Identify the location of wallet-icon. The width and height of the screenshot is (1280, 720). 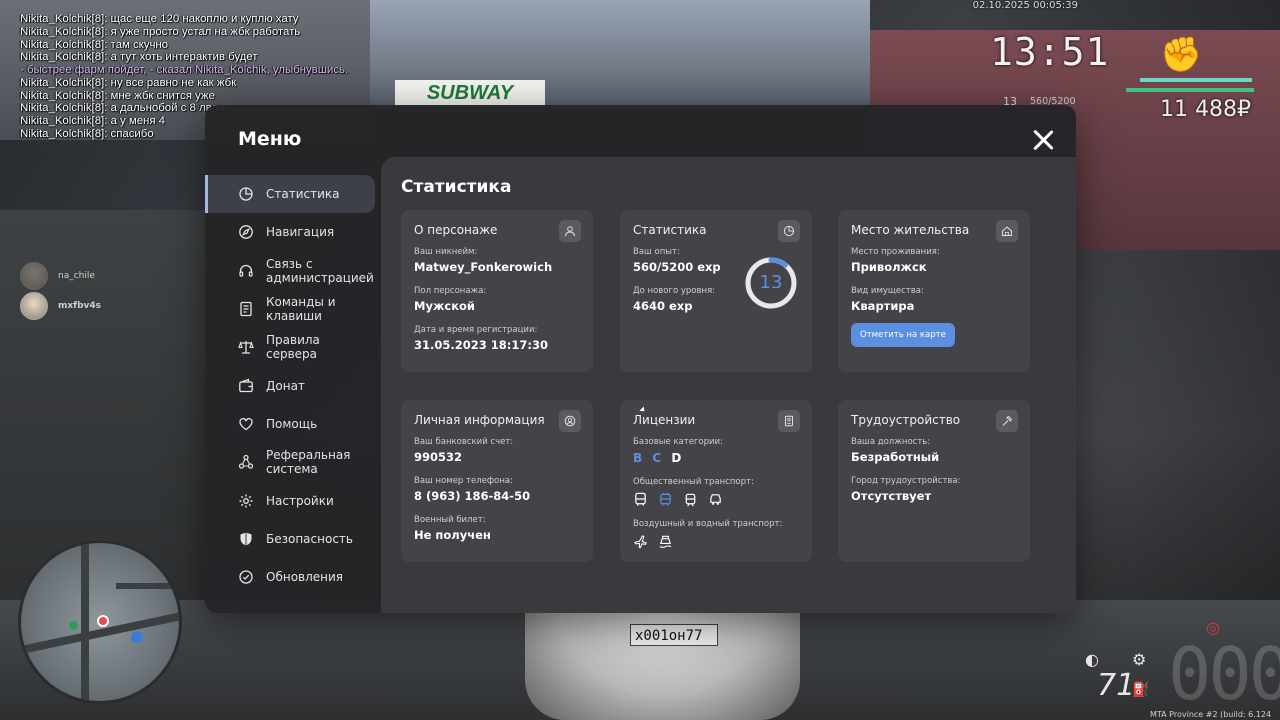
(246, 386).